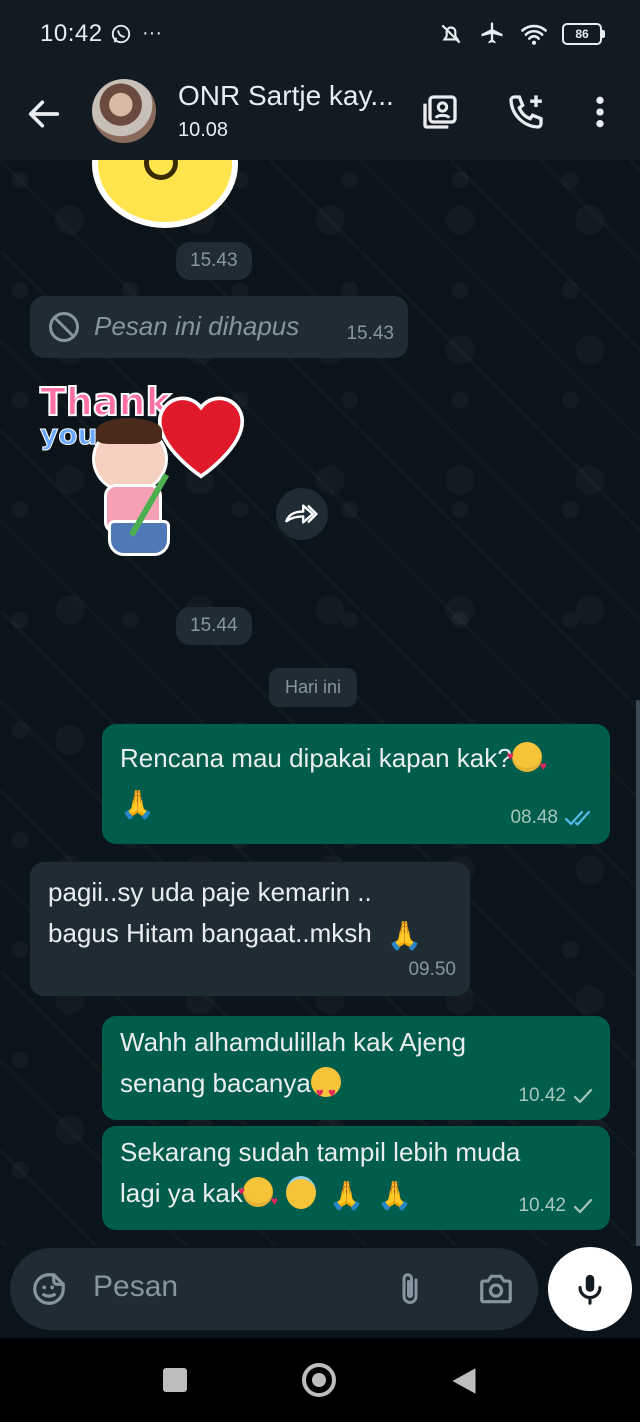 Image resolution: width=640 pixels, height=1422 pixels. Describe the element at coordinates (356, 784) in the screenshot. I see `outgoing-message: Rencana mau dipakai kapan kak? 🙏 08.48` at that location.